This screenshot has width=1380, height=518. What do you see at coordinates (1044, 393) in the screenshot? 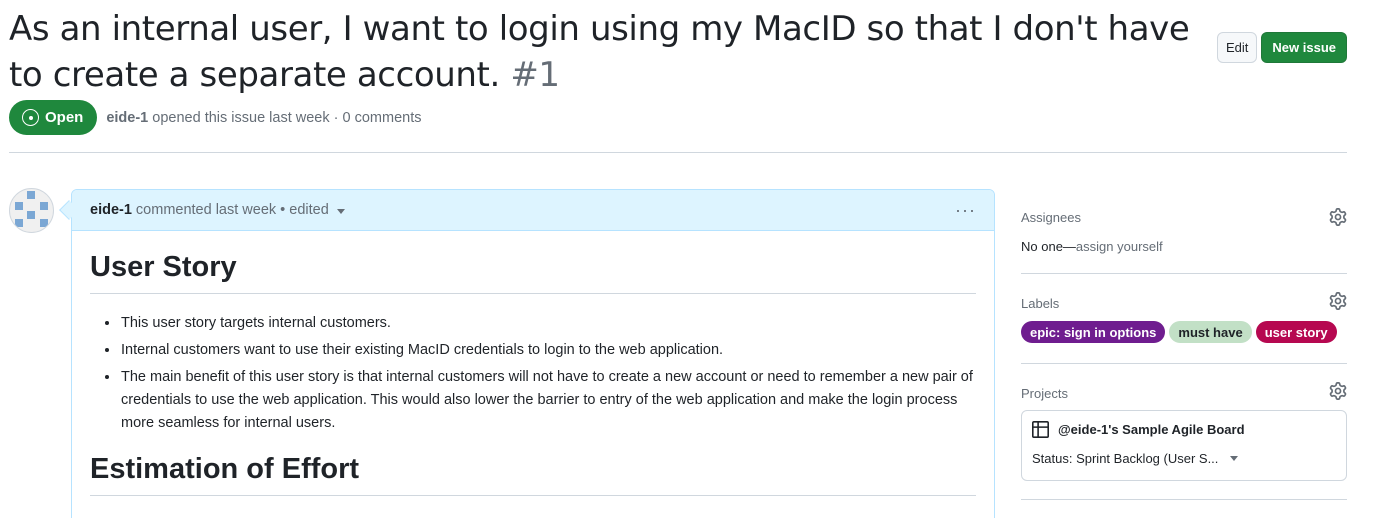
I see `projects-heading: Projects` at bounding box center [1044, 393].